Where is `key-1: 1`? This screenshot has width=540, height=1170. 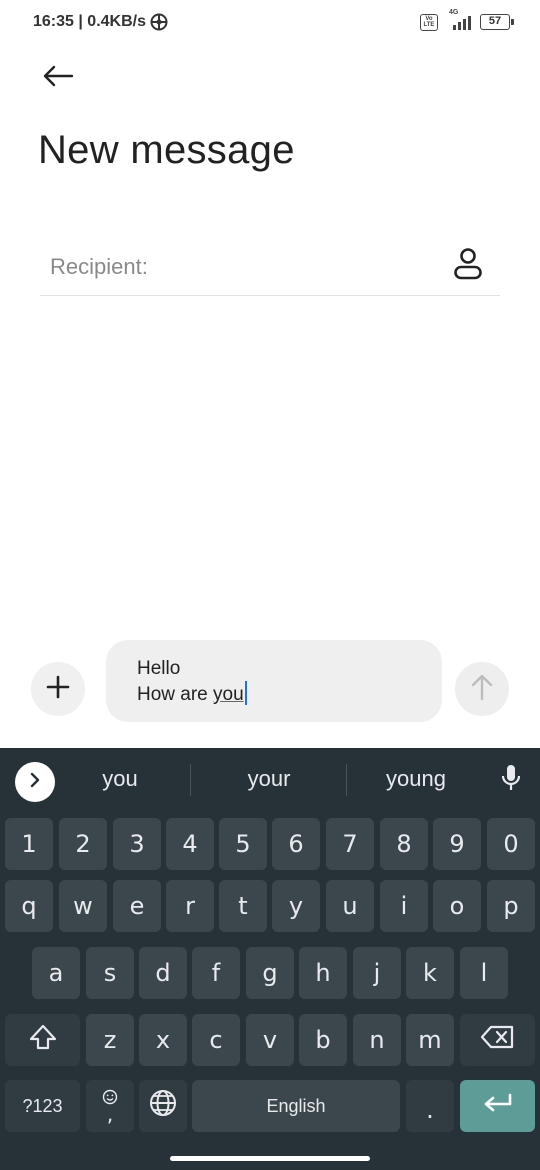 key-1: 1 is located at coordinates (29, 844).